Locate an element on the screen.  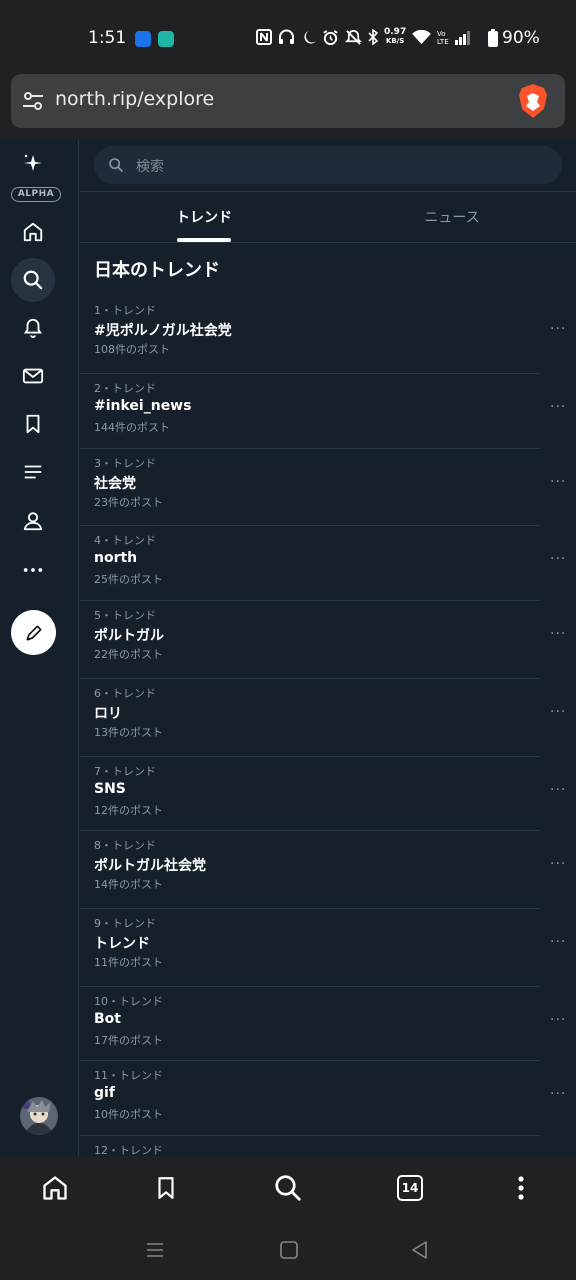
battery-icon is located at coordinates (493, 38).